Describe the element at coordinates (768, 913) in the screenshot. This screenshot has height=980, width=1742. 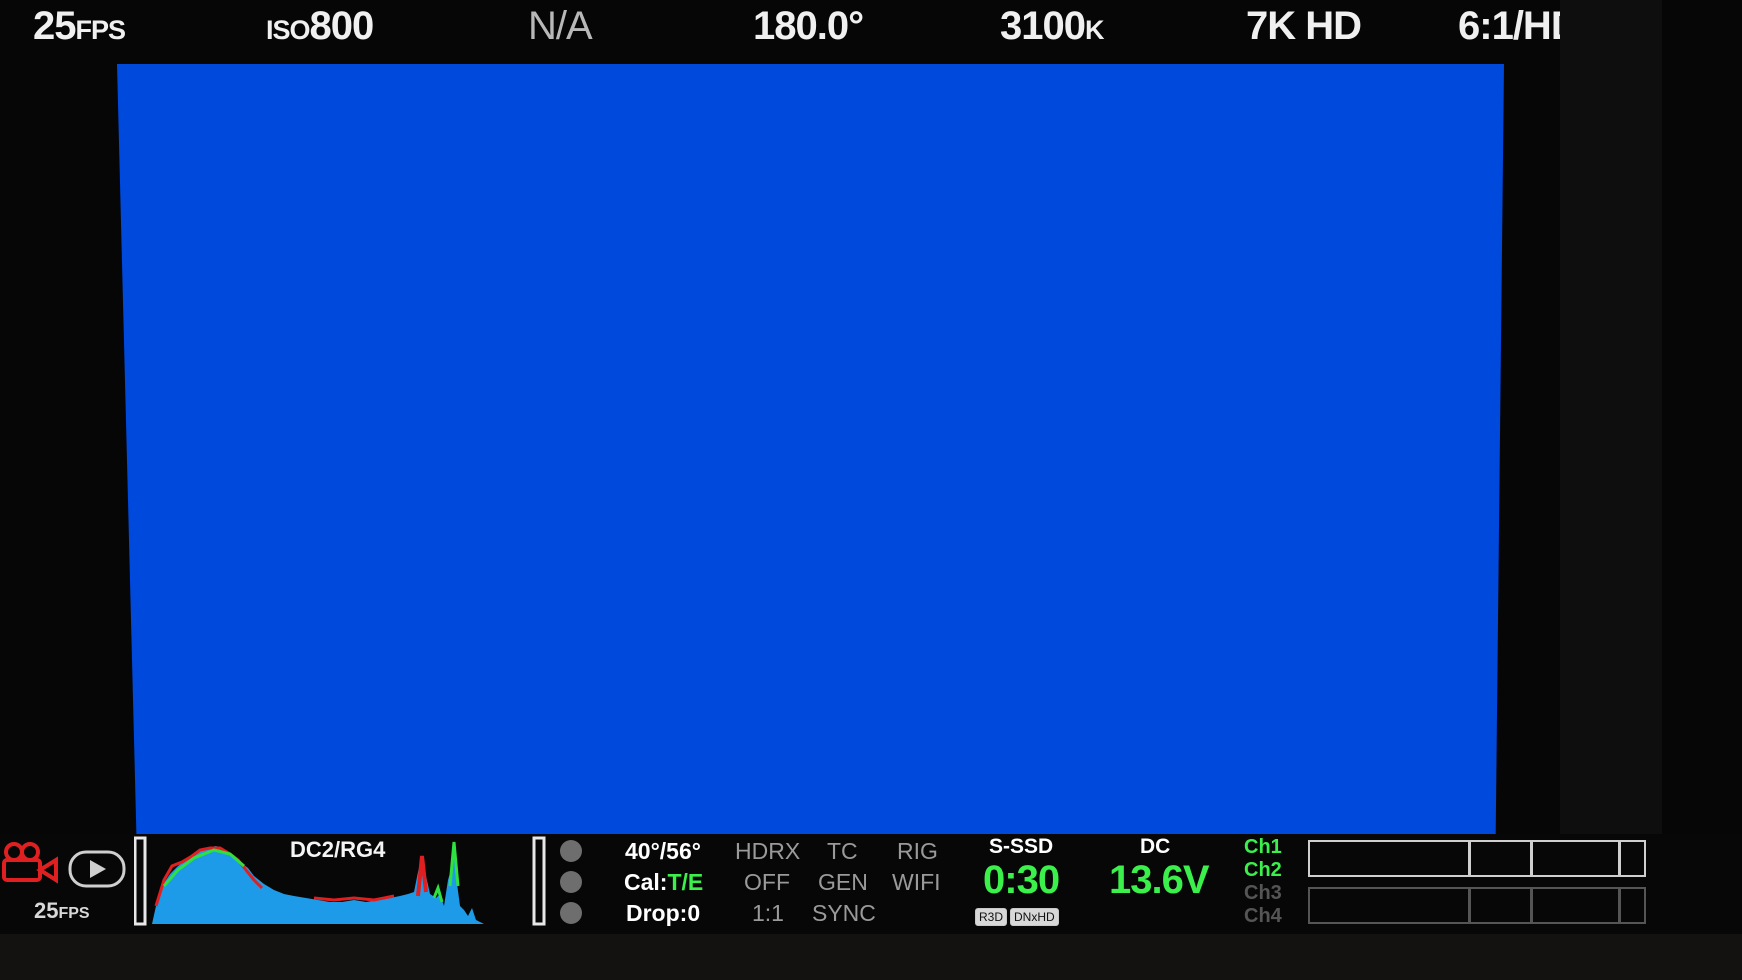
I see `hdrx-ratio: 1:1` at that location.